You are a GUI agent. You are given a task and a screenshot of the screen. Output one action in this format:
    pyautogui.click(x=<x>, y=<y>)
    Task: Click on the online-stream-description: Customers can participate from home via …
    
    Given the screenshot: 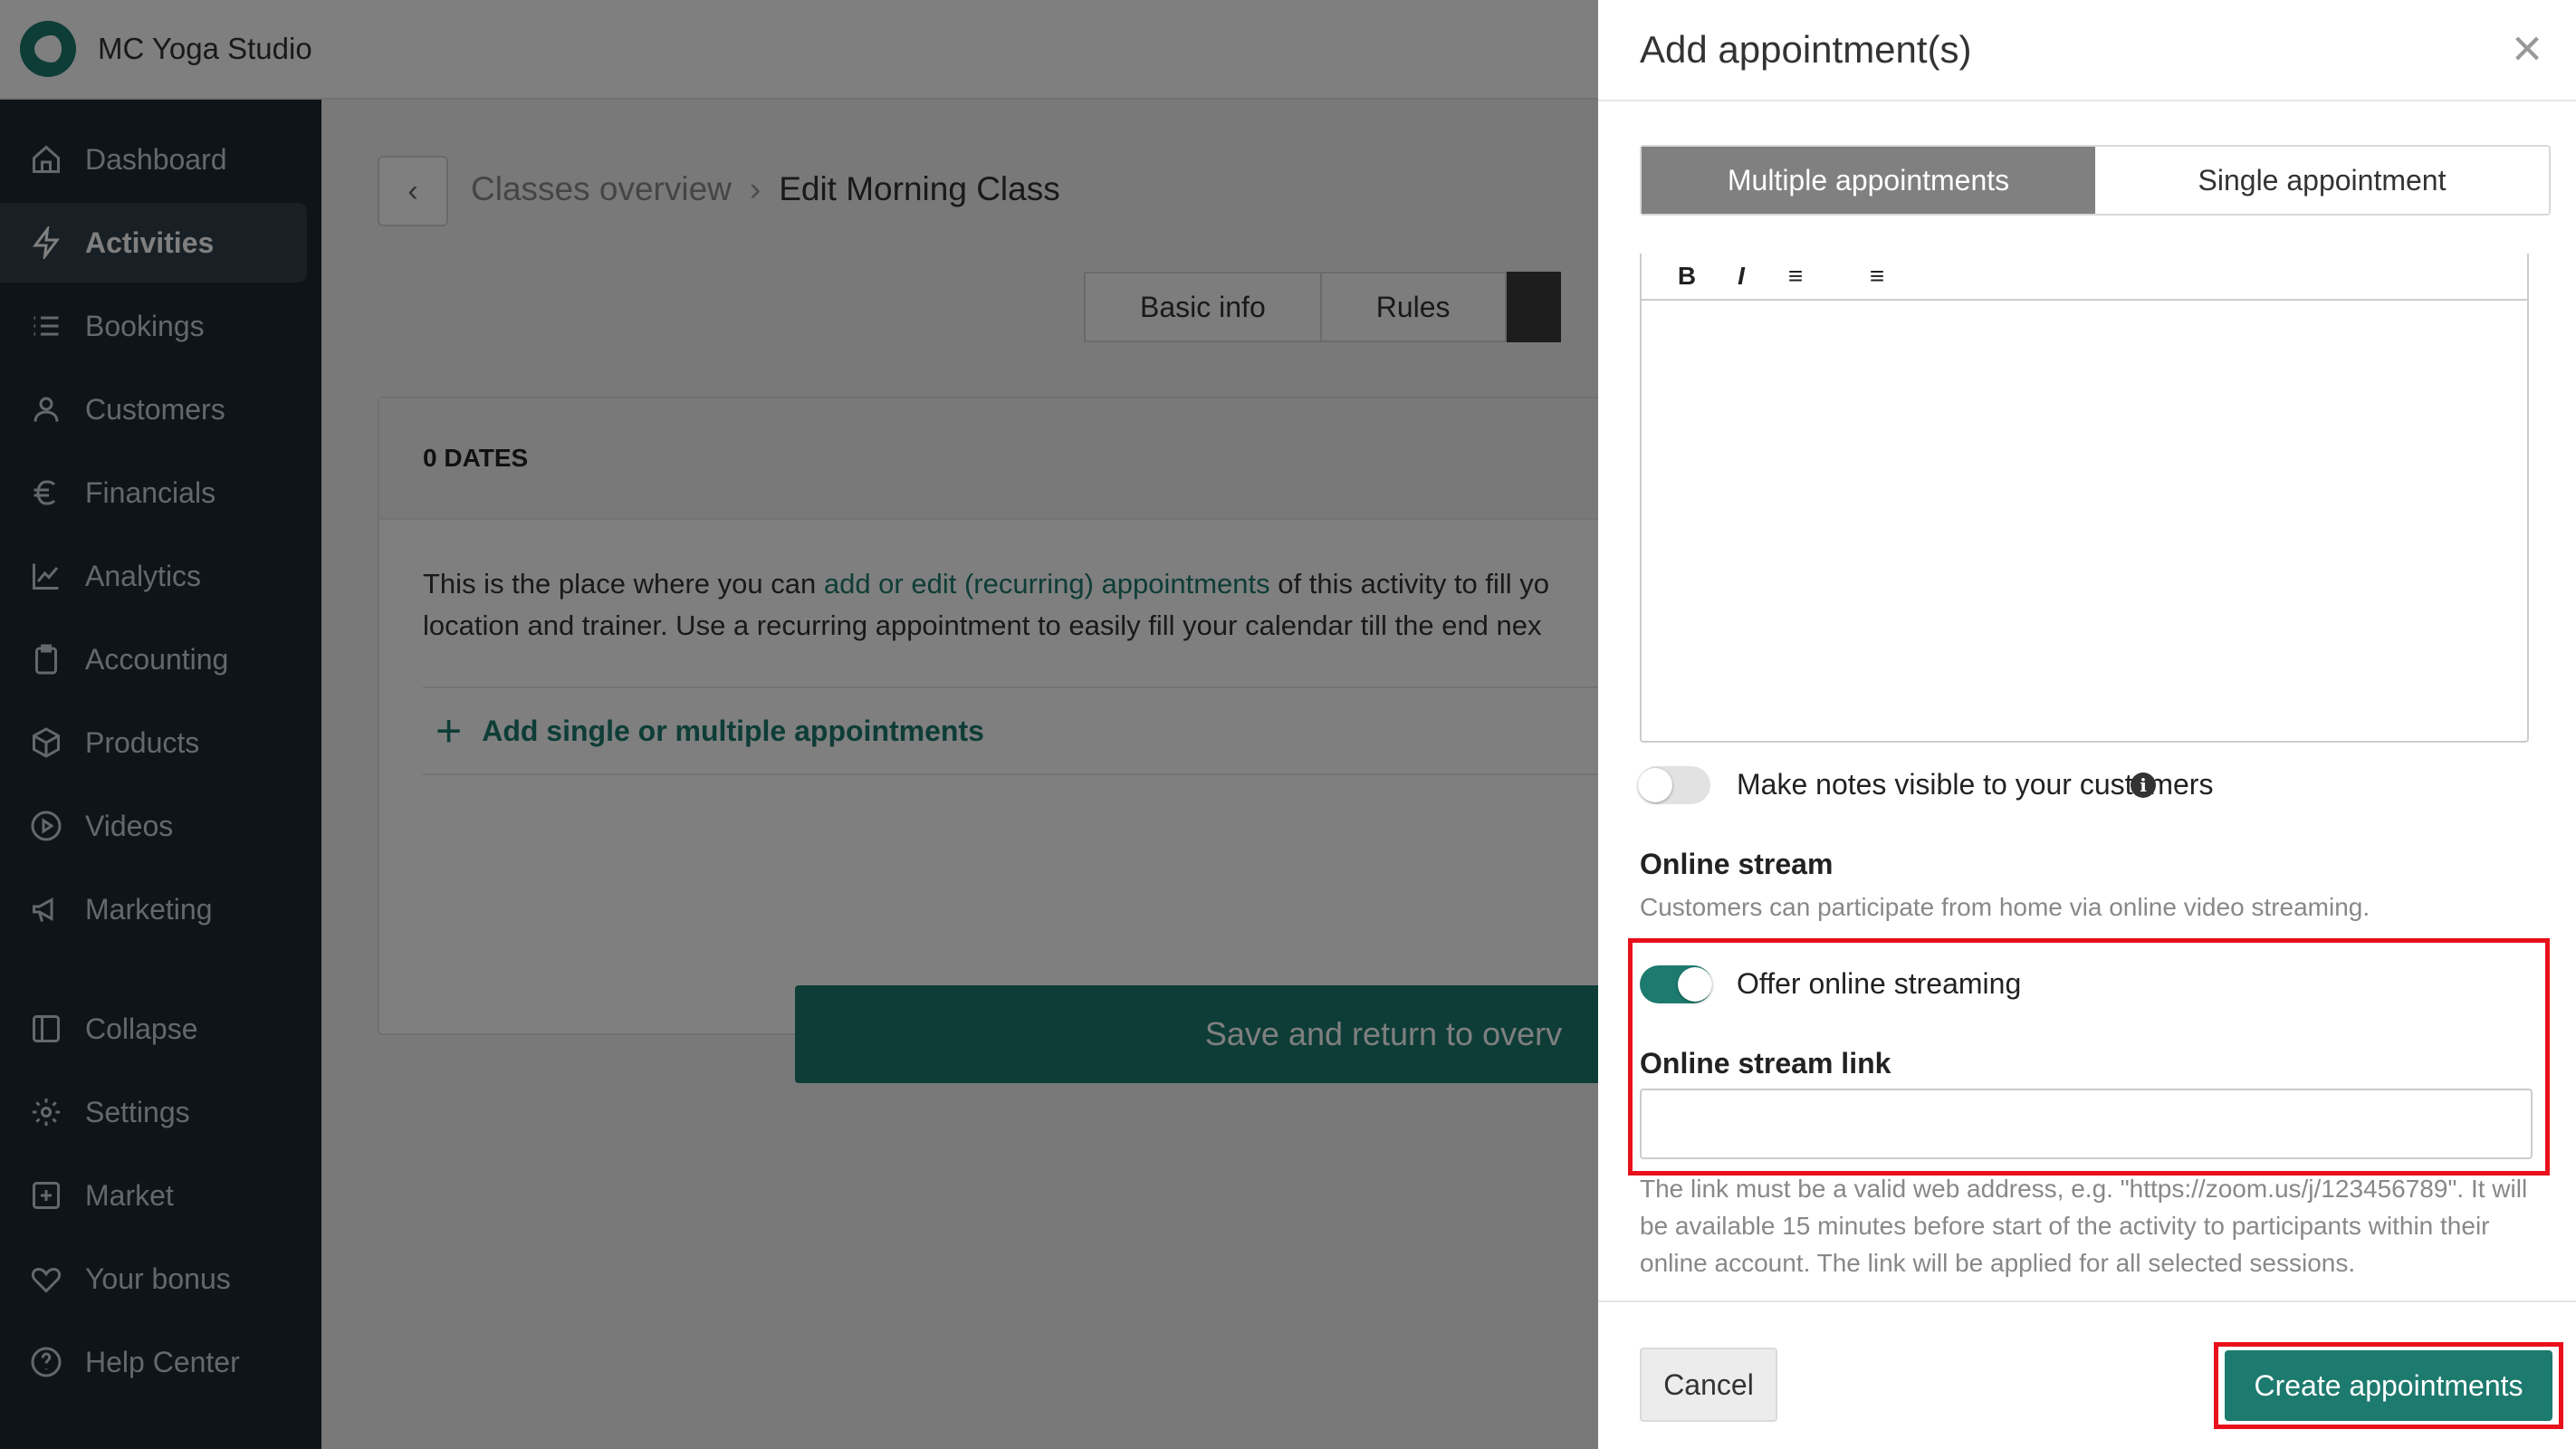 What is the action you would take?
    pyautogui.click(x=2005, y=907)
    